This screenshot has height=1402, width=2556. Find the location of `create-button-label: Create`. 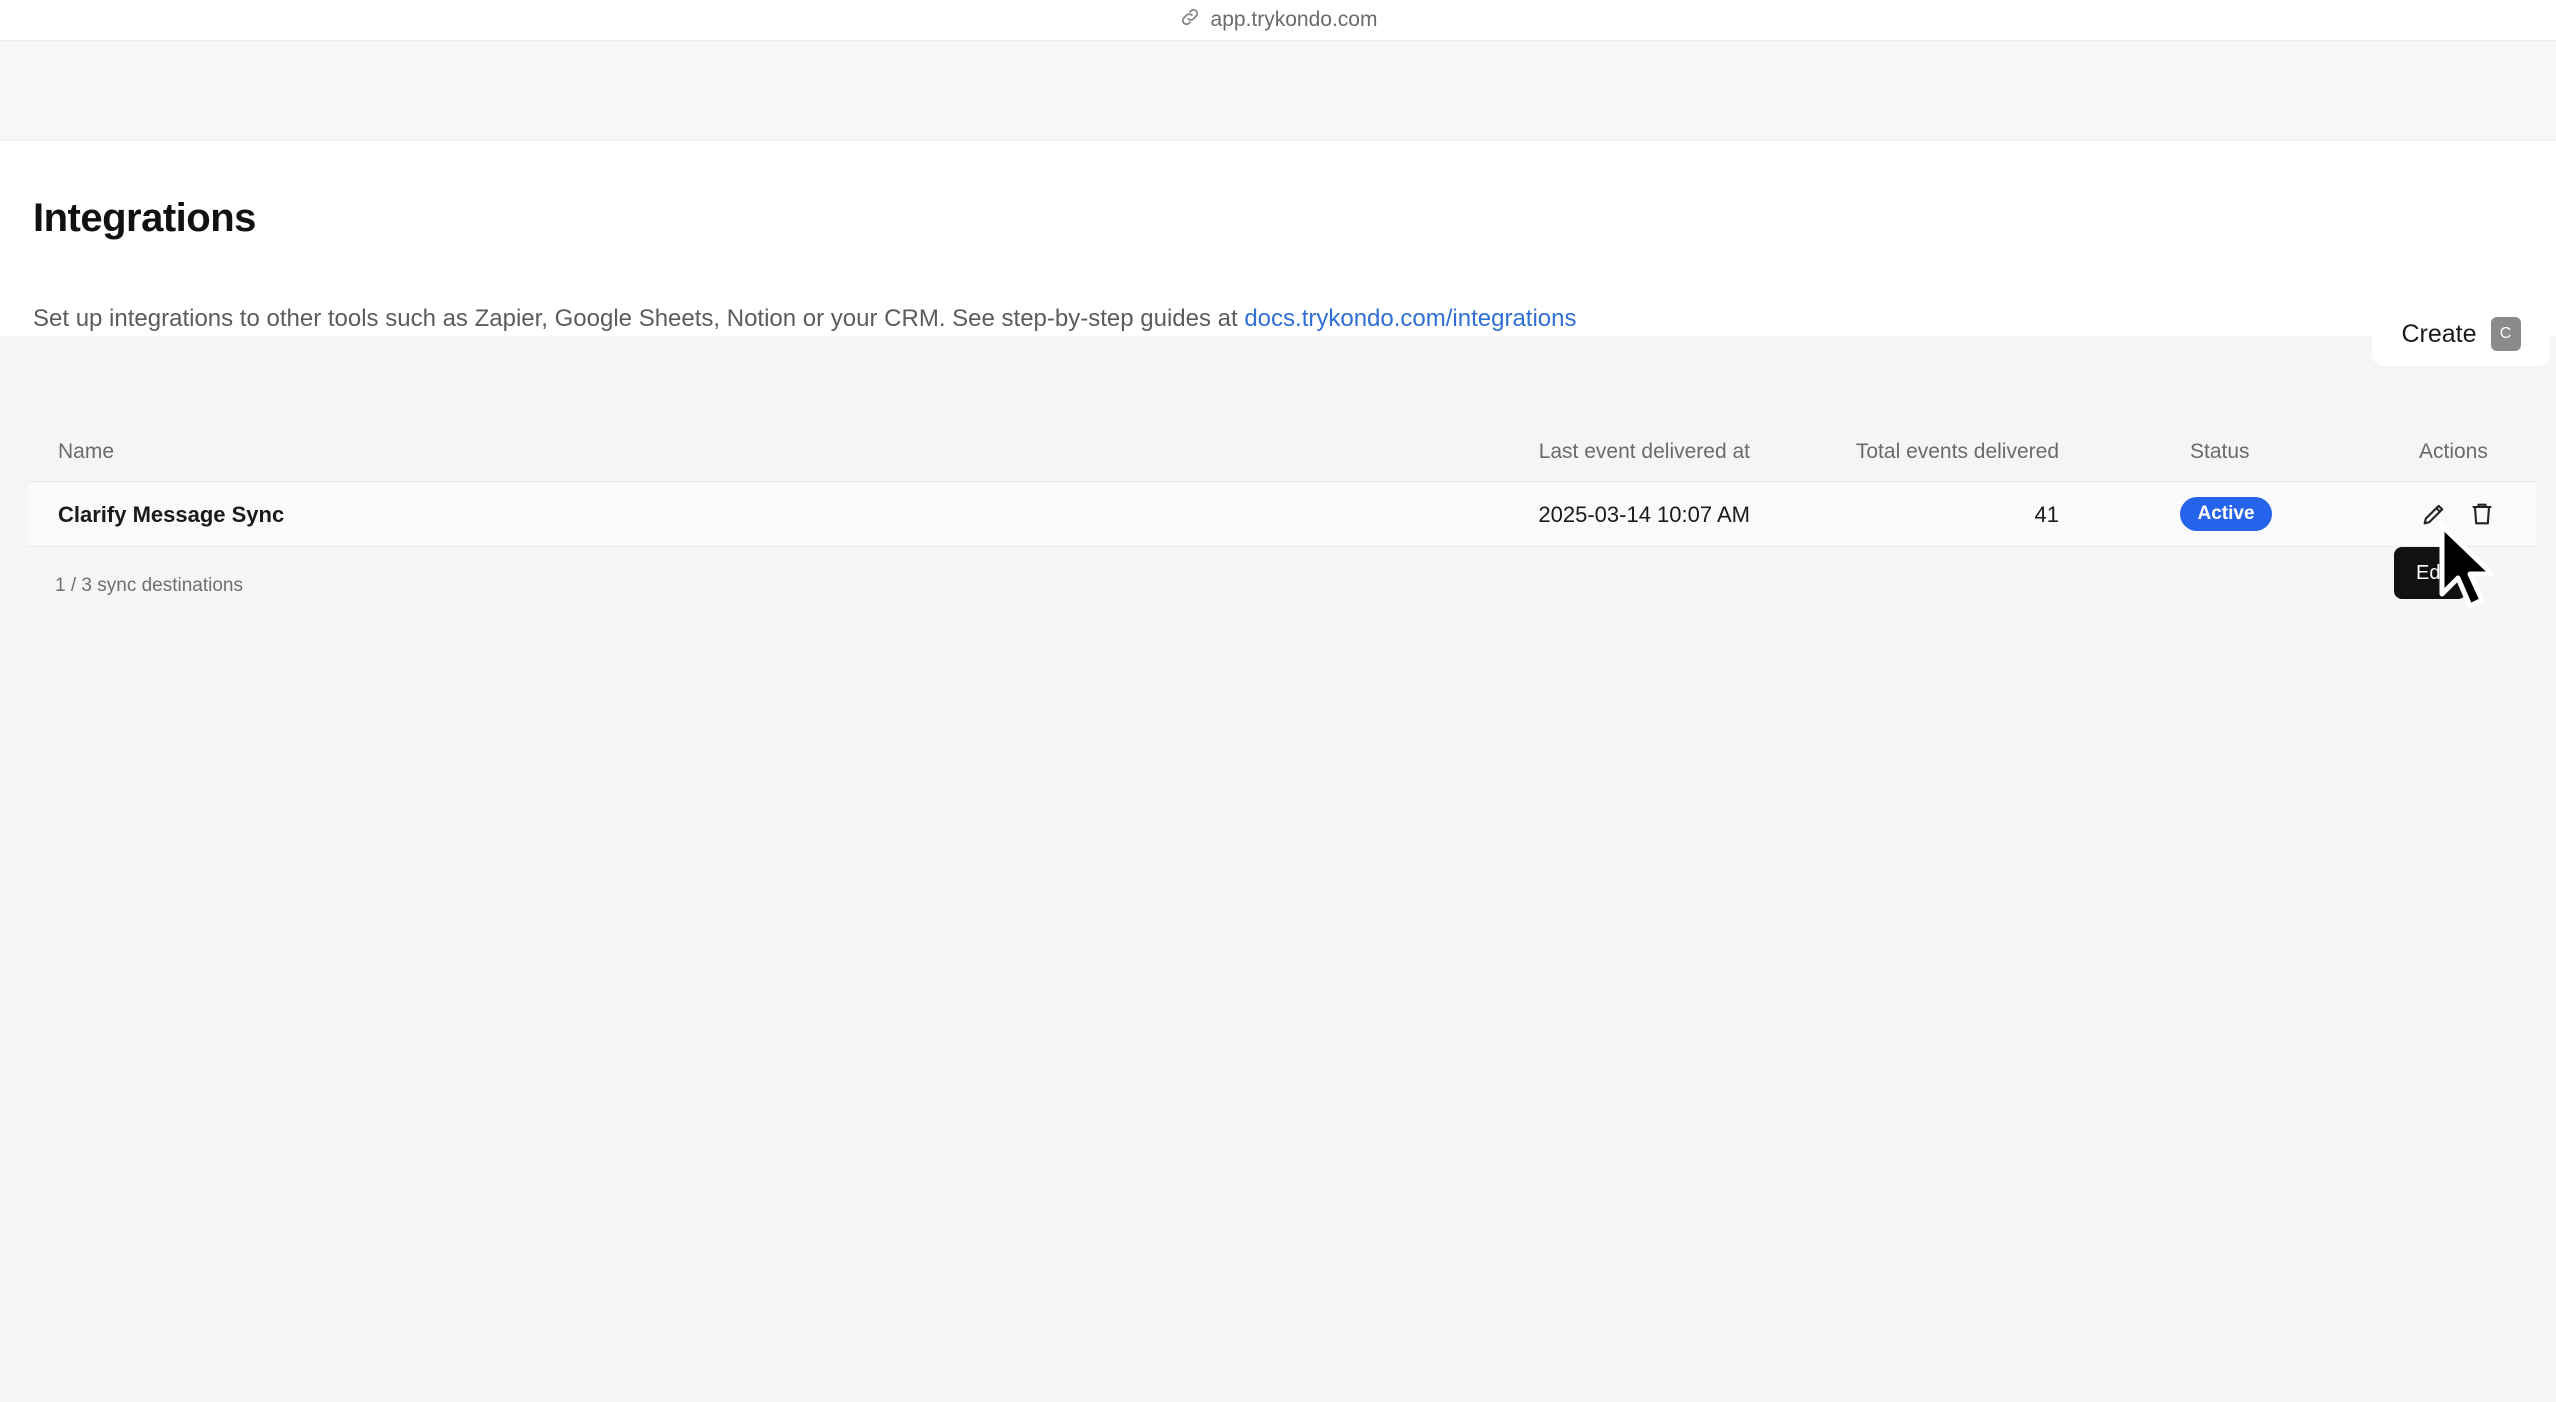

create-button-label: Create is located at coordinates (2439, 333).